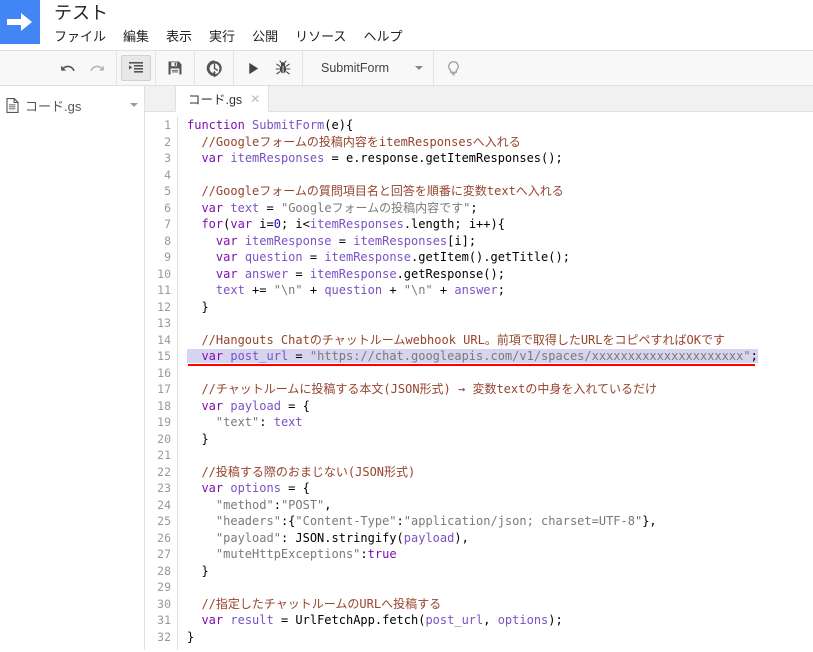 This screenshot has height=652, width=813. Describe the element at coordinates (226, 37) in the screenshot. I see `menu-item-run: 実行` at that location.